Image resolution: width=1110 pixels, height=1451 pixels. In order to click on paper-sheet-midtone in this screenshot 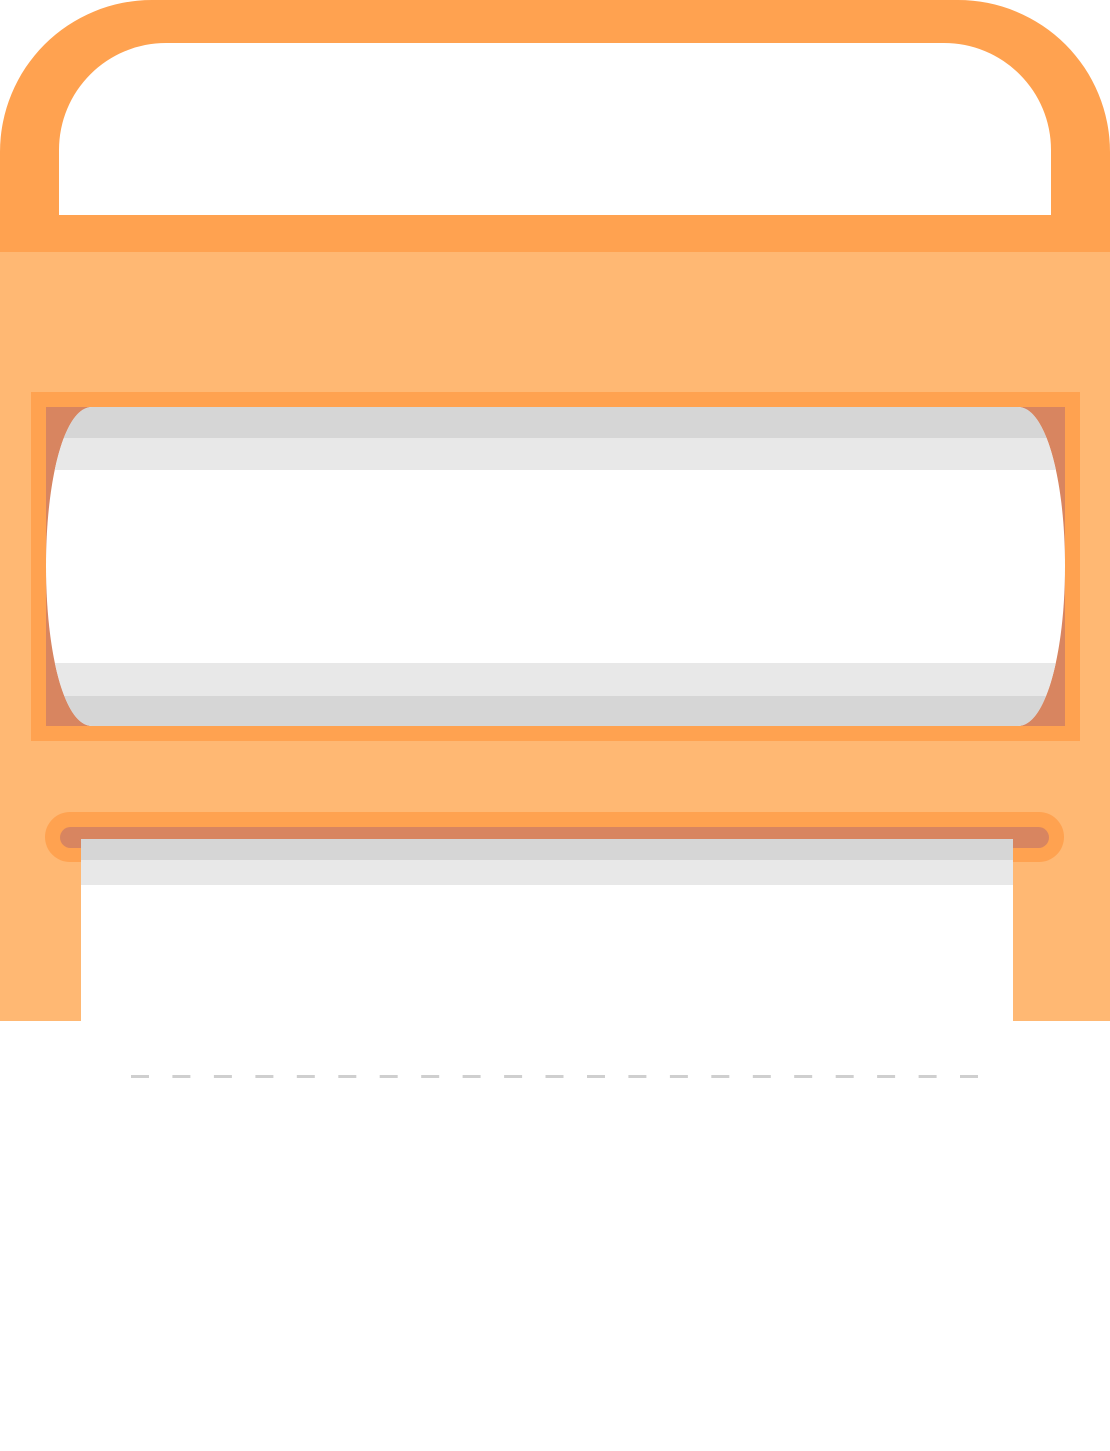, I will do `click(547, 872)`.